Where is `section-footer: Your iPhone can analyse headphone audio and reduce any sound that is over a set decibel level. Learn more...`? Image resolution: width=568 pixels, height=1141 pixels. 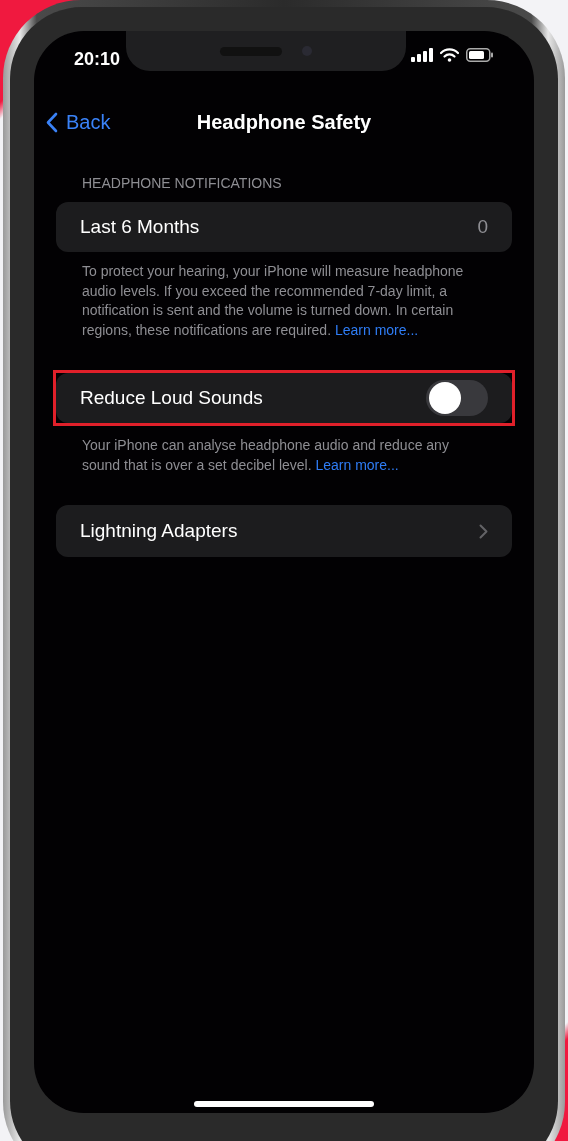 section-footer: Your iPhone can analyse headphone audio and reduce any sound that is over a set decibel level. Learn more... is located at coordinates (284, 455).